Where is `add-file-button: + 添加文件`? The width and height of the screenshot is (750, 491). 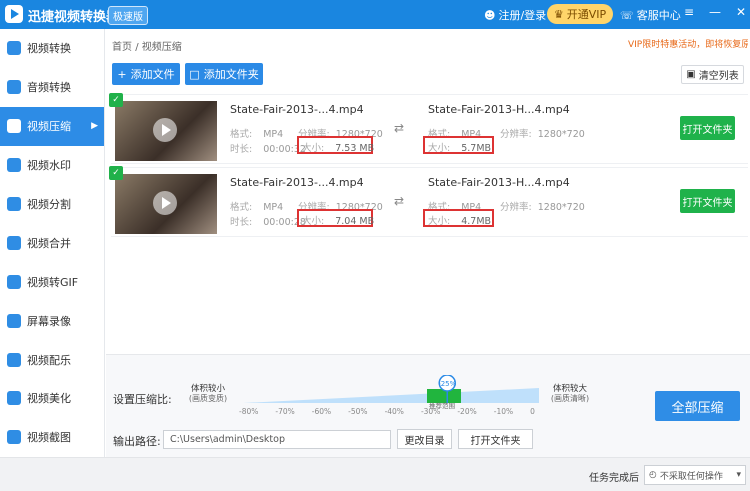
add-file-button: + 添加文件 is located at coordinates (146, 74).